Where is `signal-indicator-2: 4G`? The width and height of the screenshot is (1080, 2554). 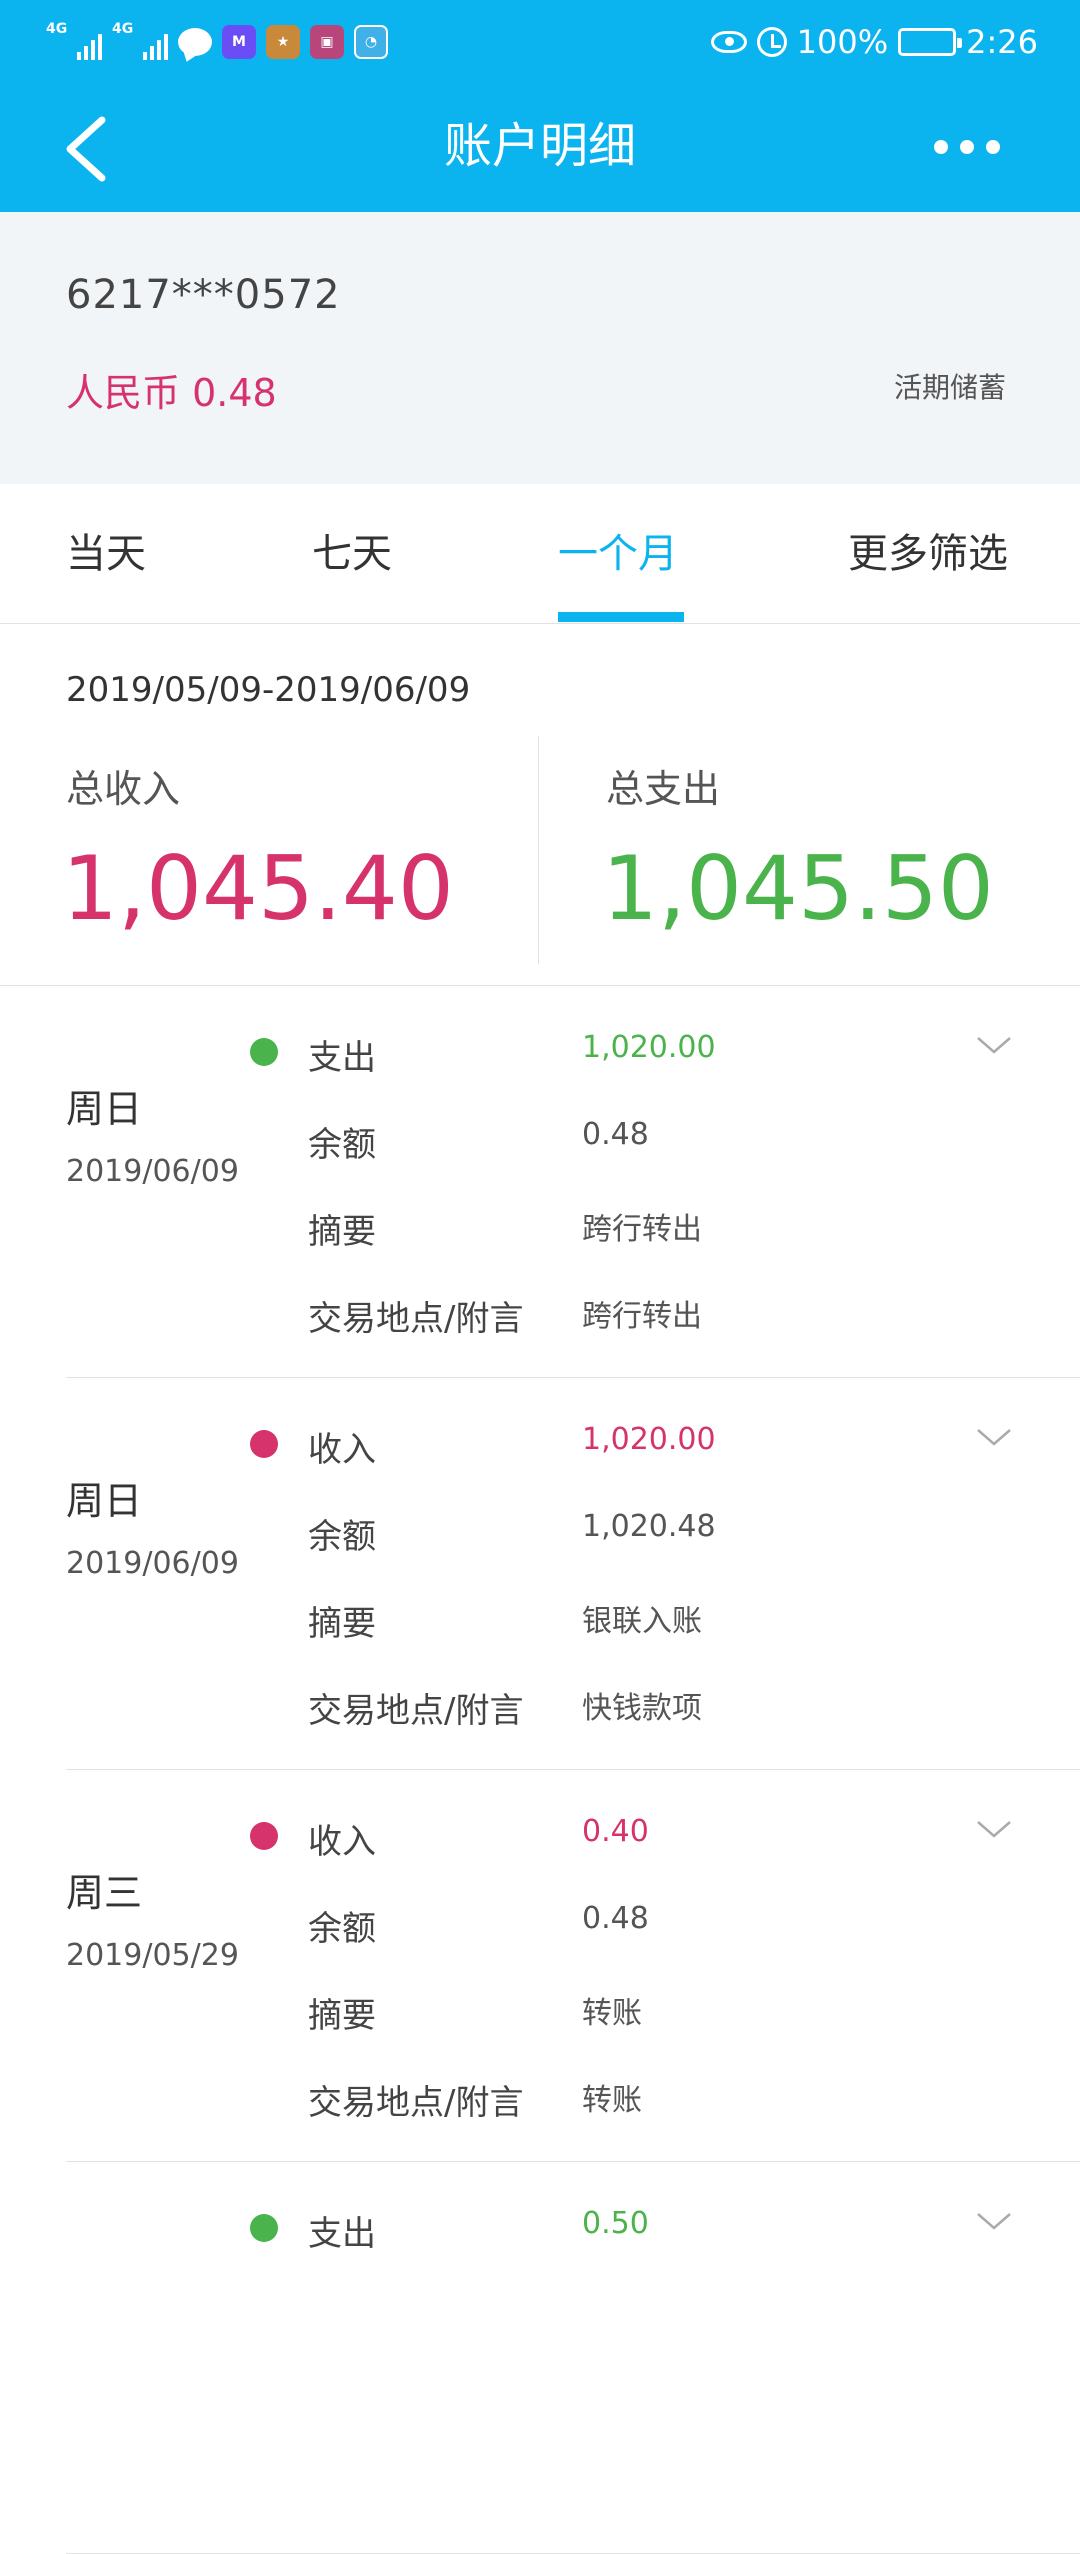 signal-indicator-2: 4G is located at coordinates (140, 42).